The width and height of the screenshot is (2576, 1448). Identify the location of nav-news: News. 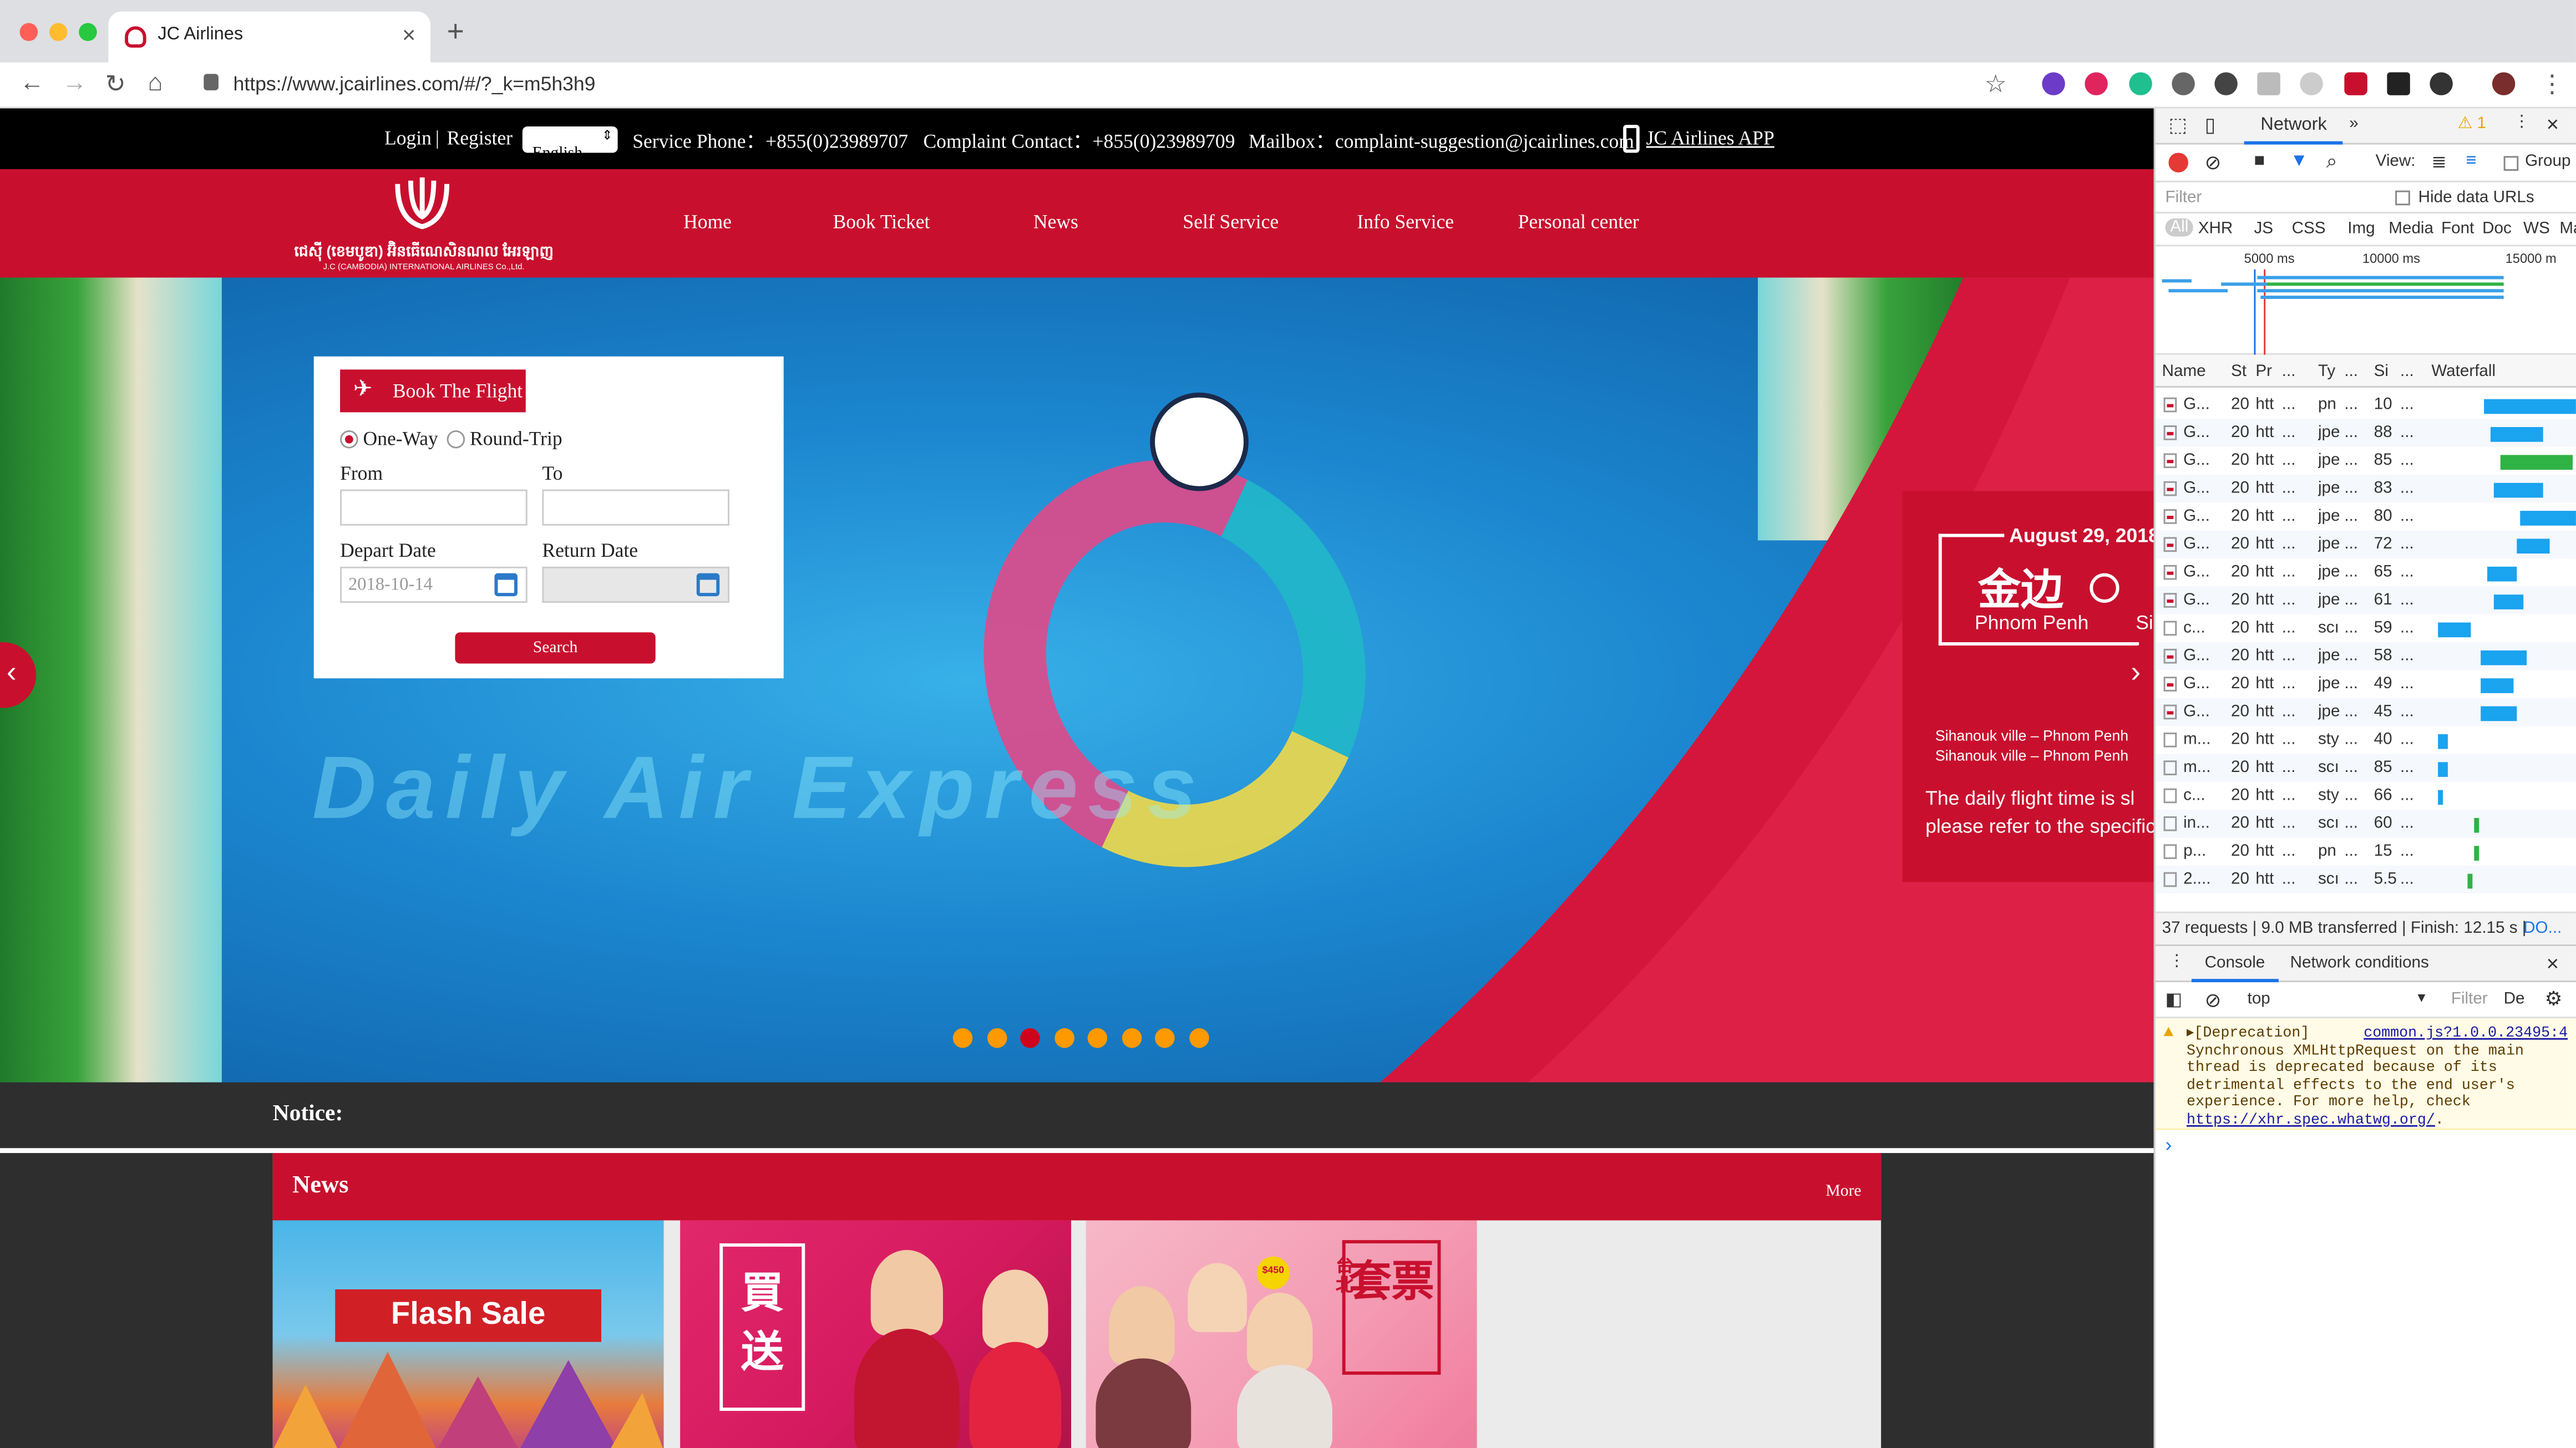
(1055, 222).